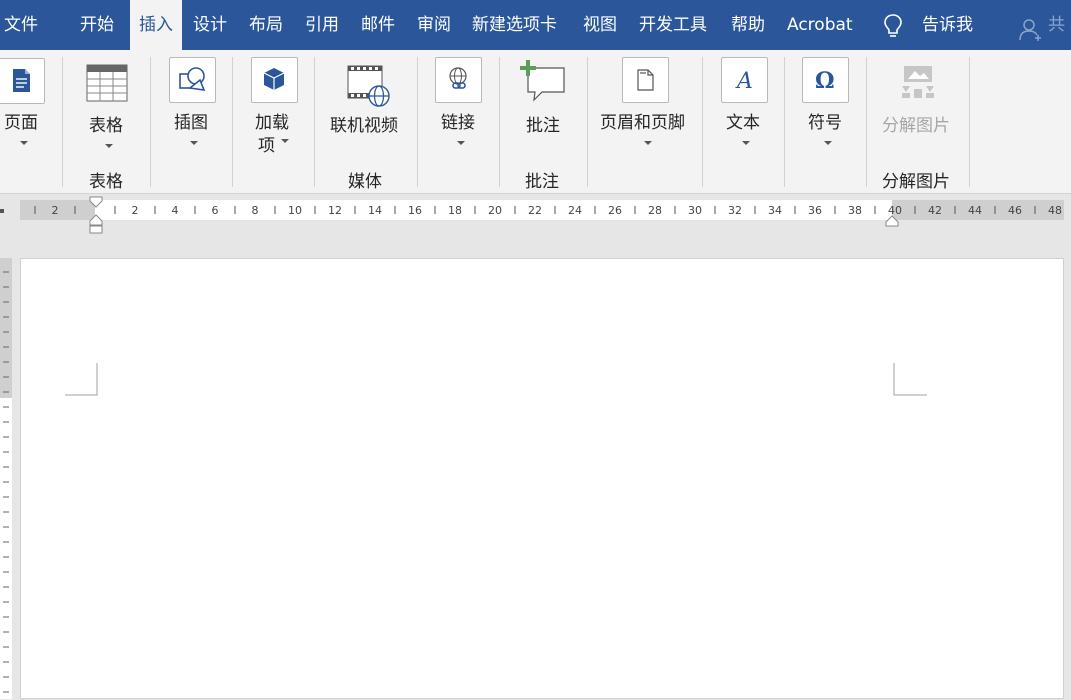 The height and width of the screenshot is (700, 1071). Describe the element at coordinates (918, 105) in the screenshot. I see `split-image-button: 分解图片` at that location.